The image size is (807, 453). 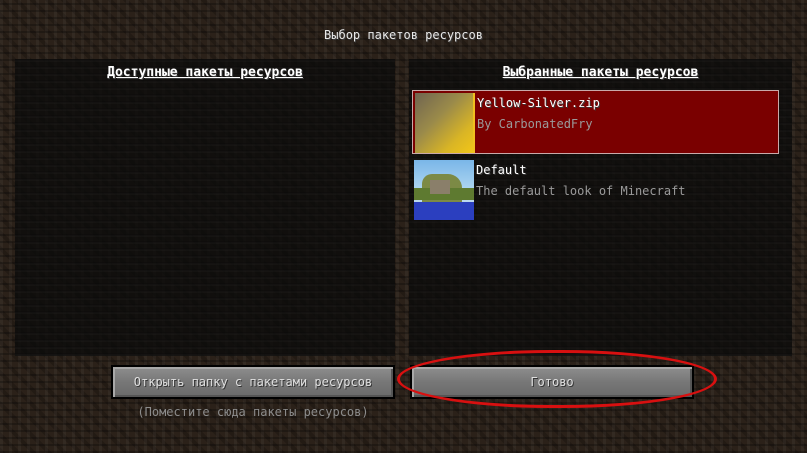 I want to click on selected-packs-header: Выбранные пакеты ресурсов, so click(x=600, y=72).